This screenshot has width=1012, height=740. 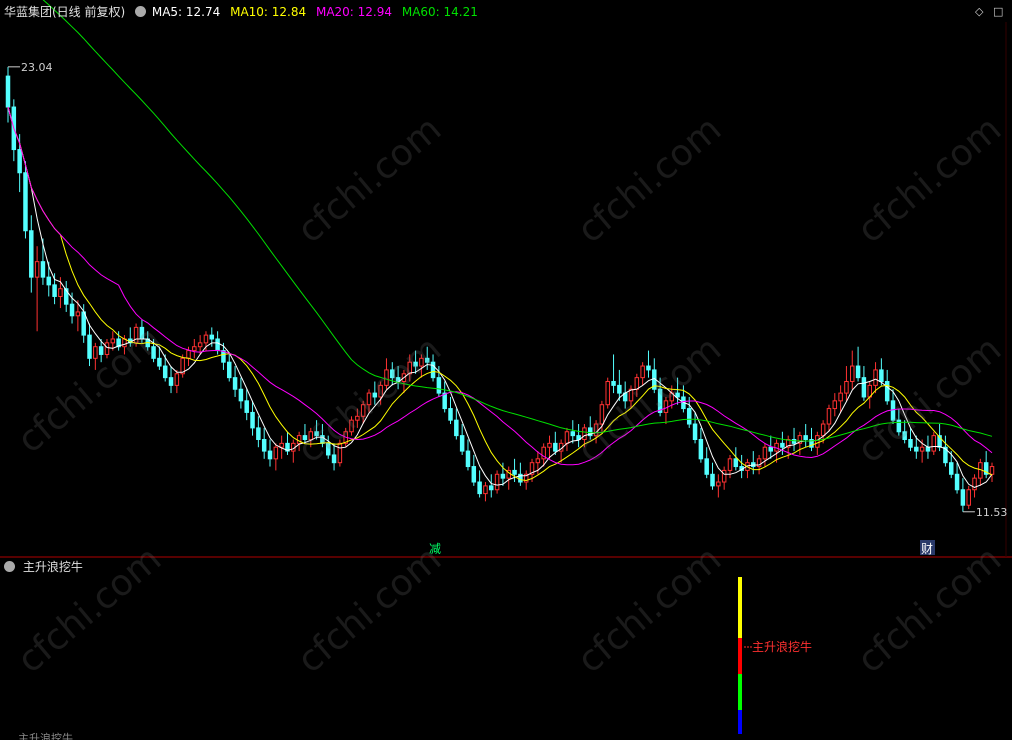 What do you see at coordinates (9, 566) in the screenshot?
I see `indicator-settings-icon` at bounding box center [9, 566].